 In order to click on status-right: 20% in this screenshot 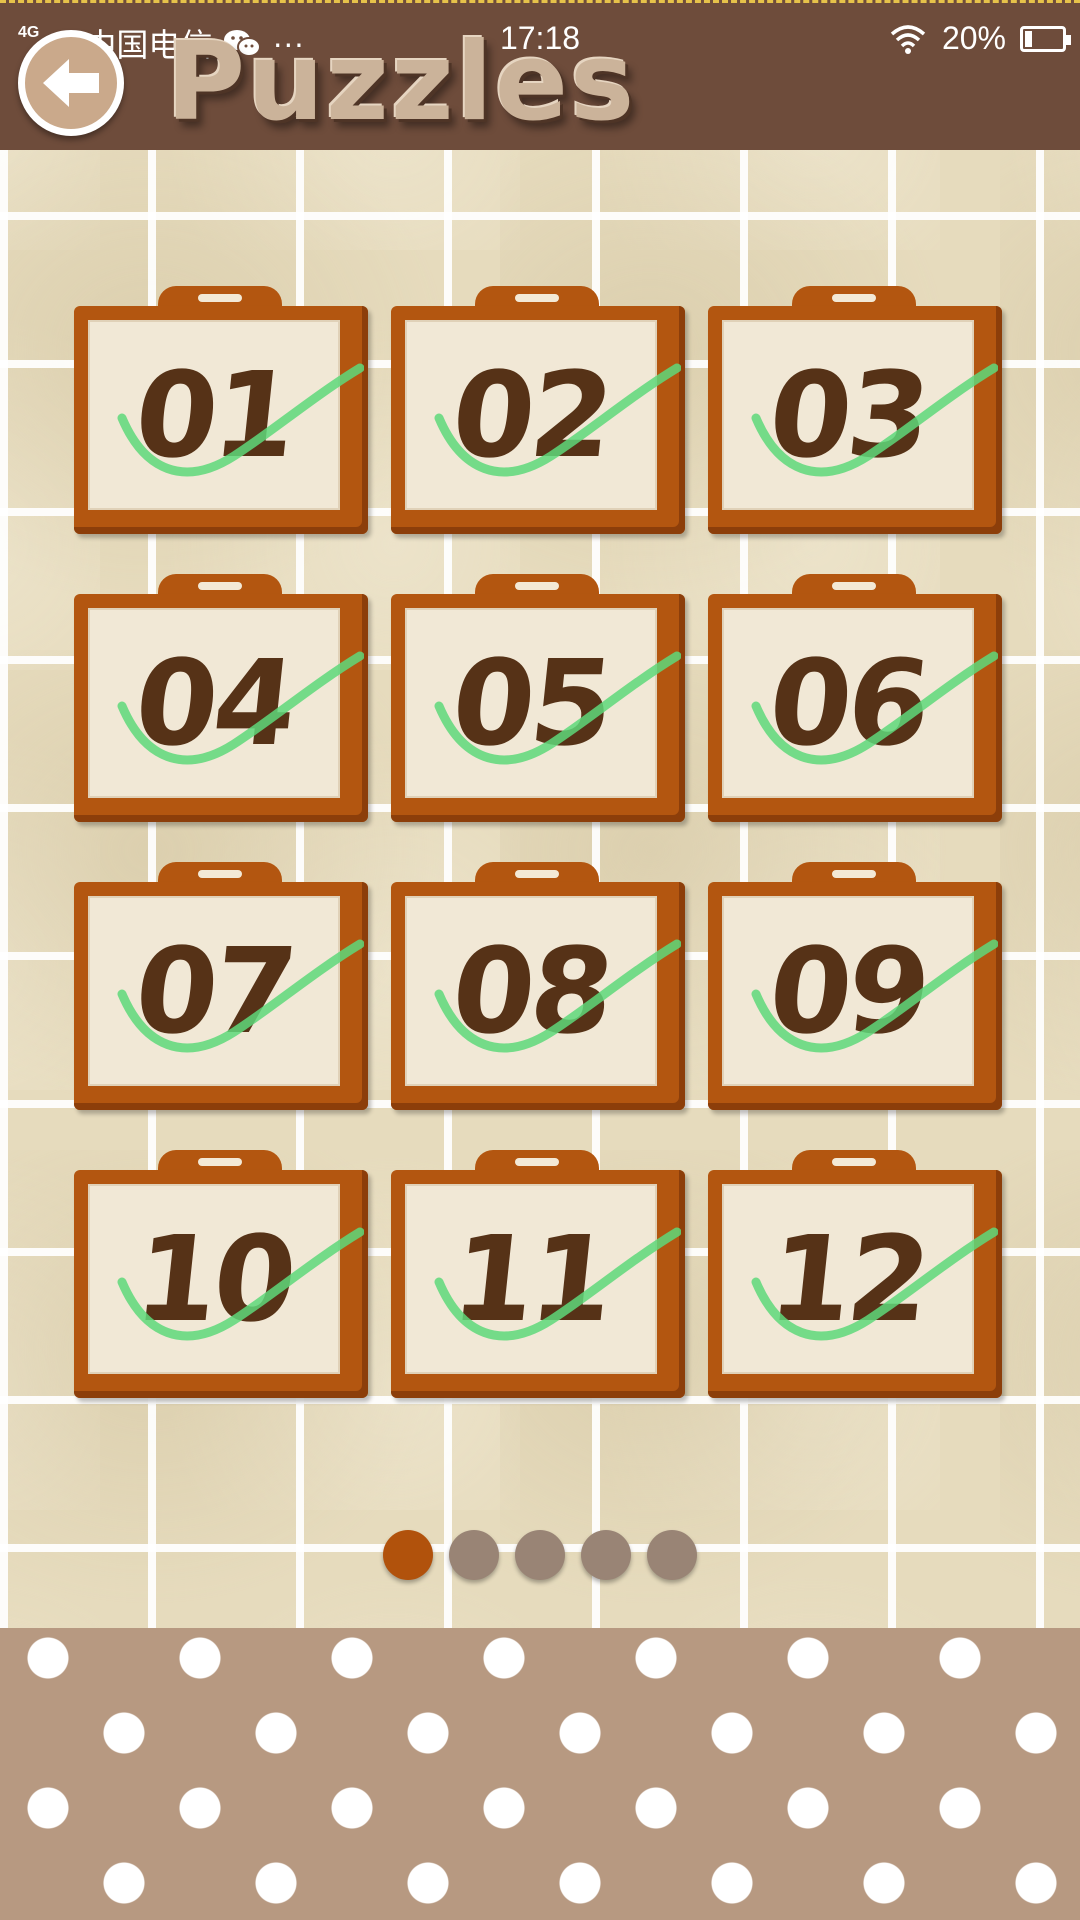, I will do `click(979, 38)`.